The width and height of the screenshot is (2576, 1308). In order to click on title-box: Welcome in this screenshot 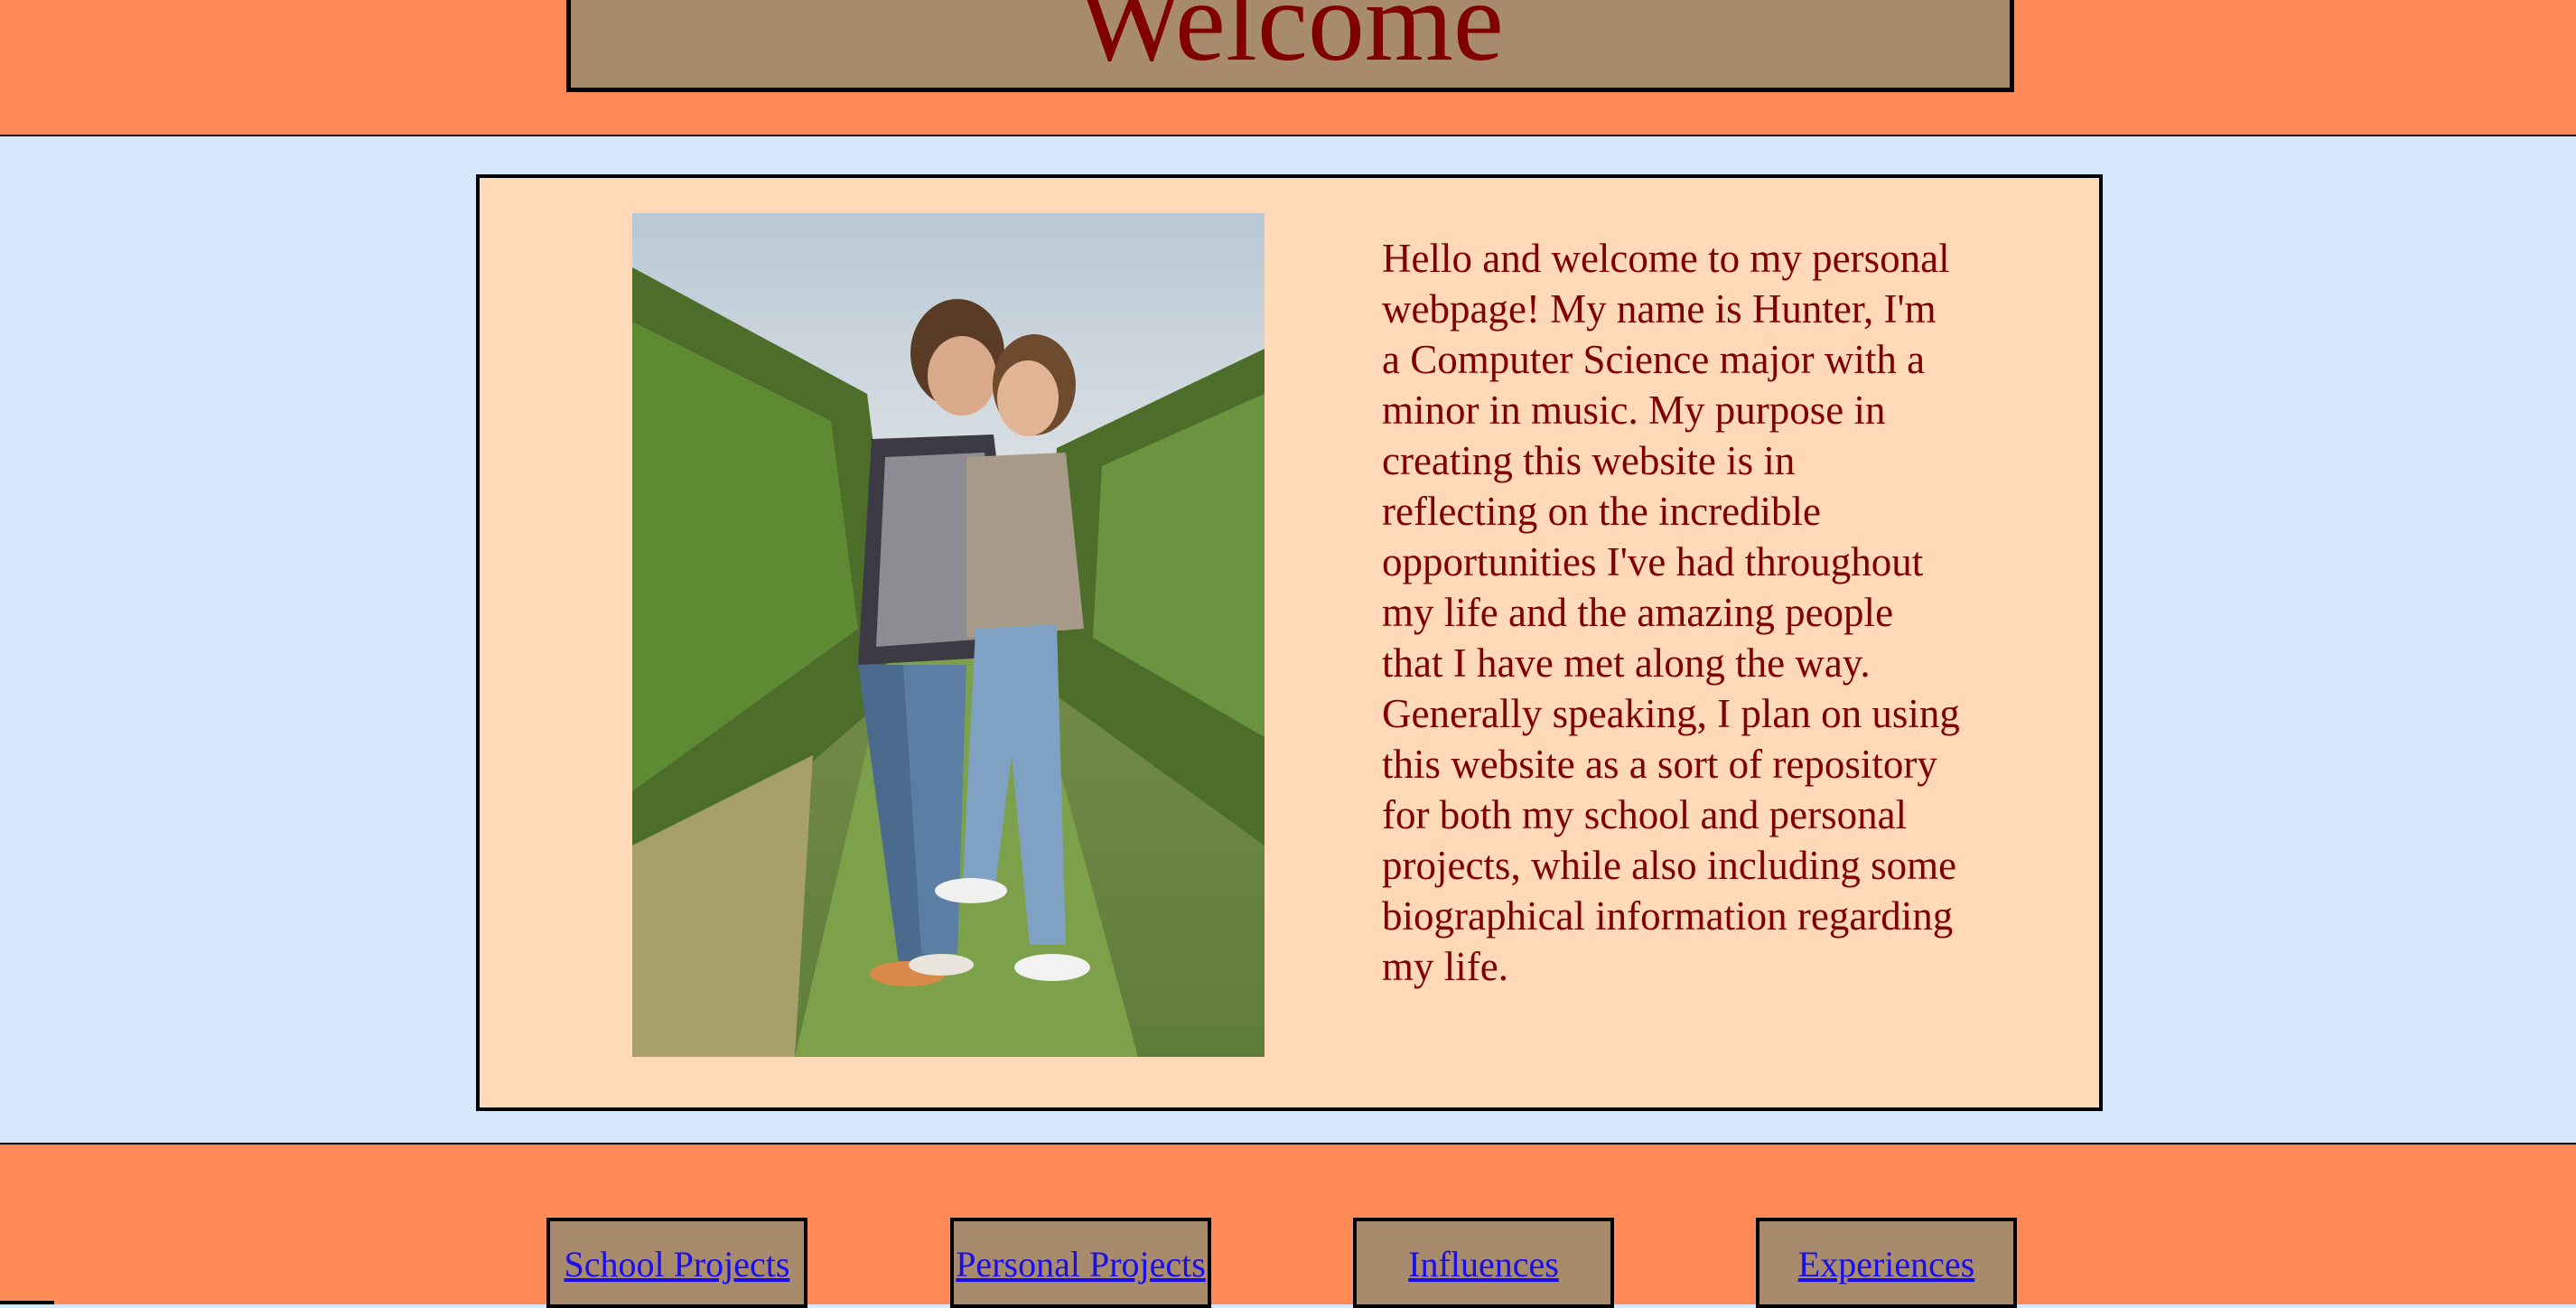, I will do `click(1290, 46)`.